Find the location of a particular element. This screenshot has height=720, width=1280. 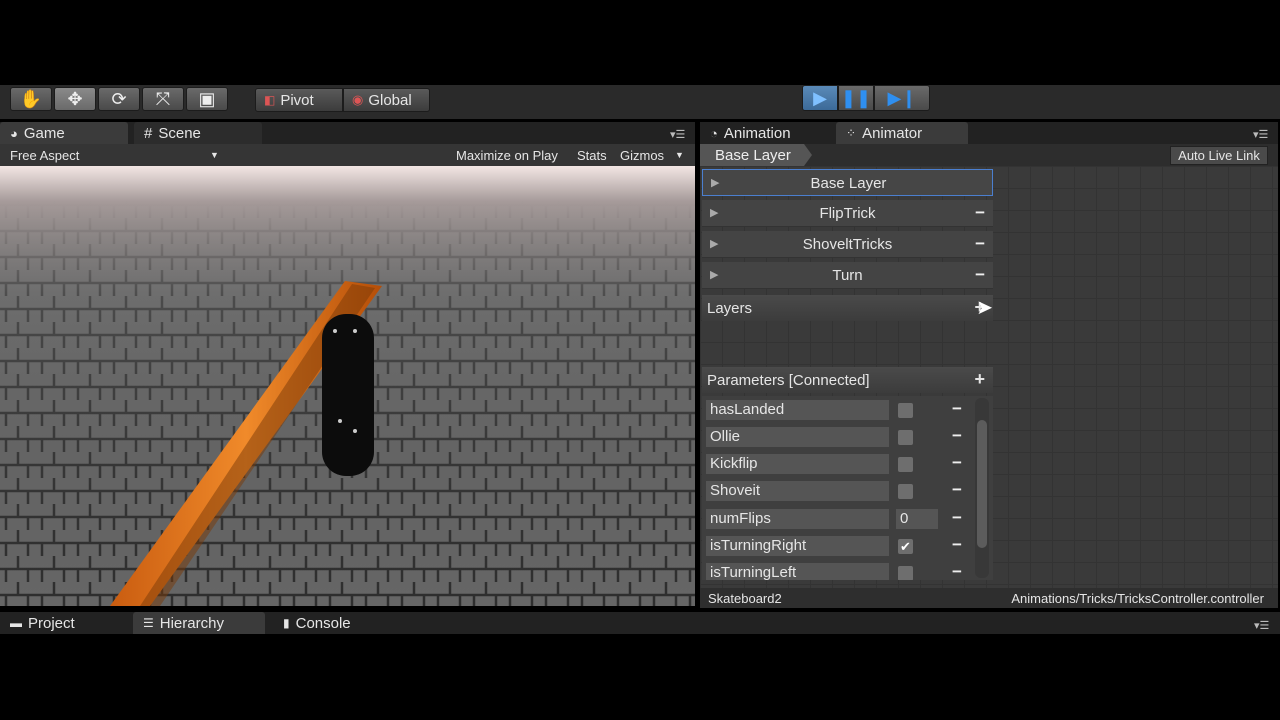

parameter-row: isTurningLeft − is located at coordinates (838, 571).